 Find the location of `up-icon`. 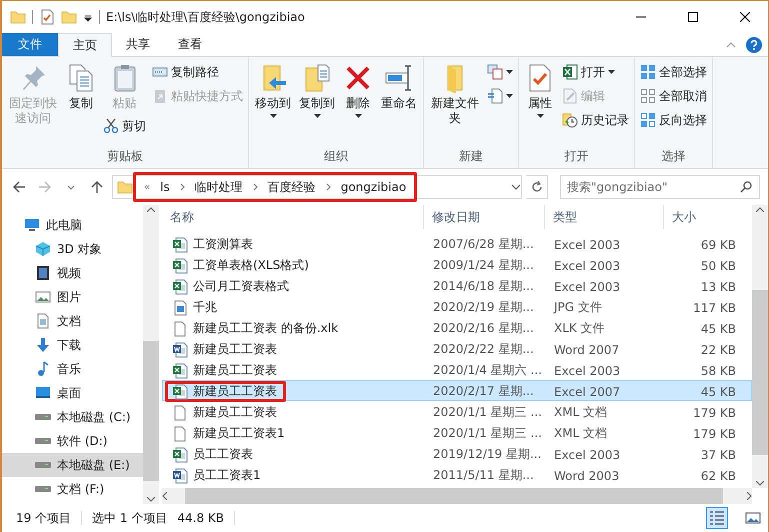

up-icon is located at coordinates (97, 187).